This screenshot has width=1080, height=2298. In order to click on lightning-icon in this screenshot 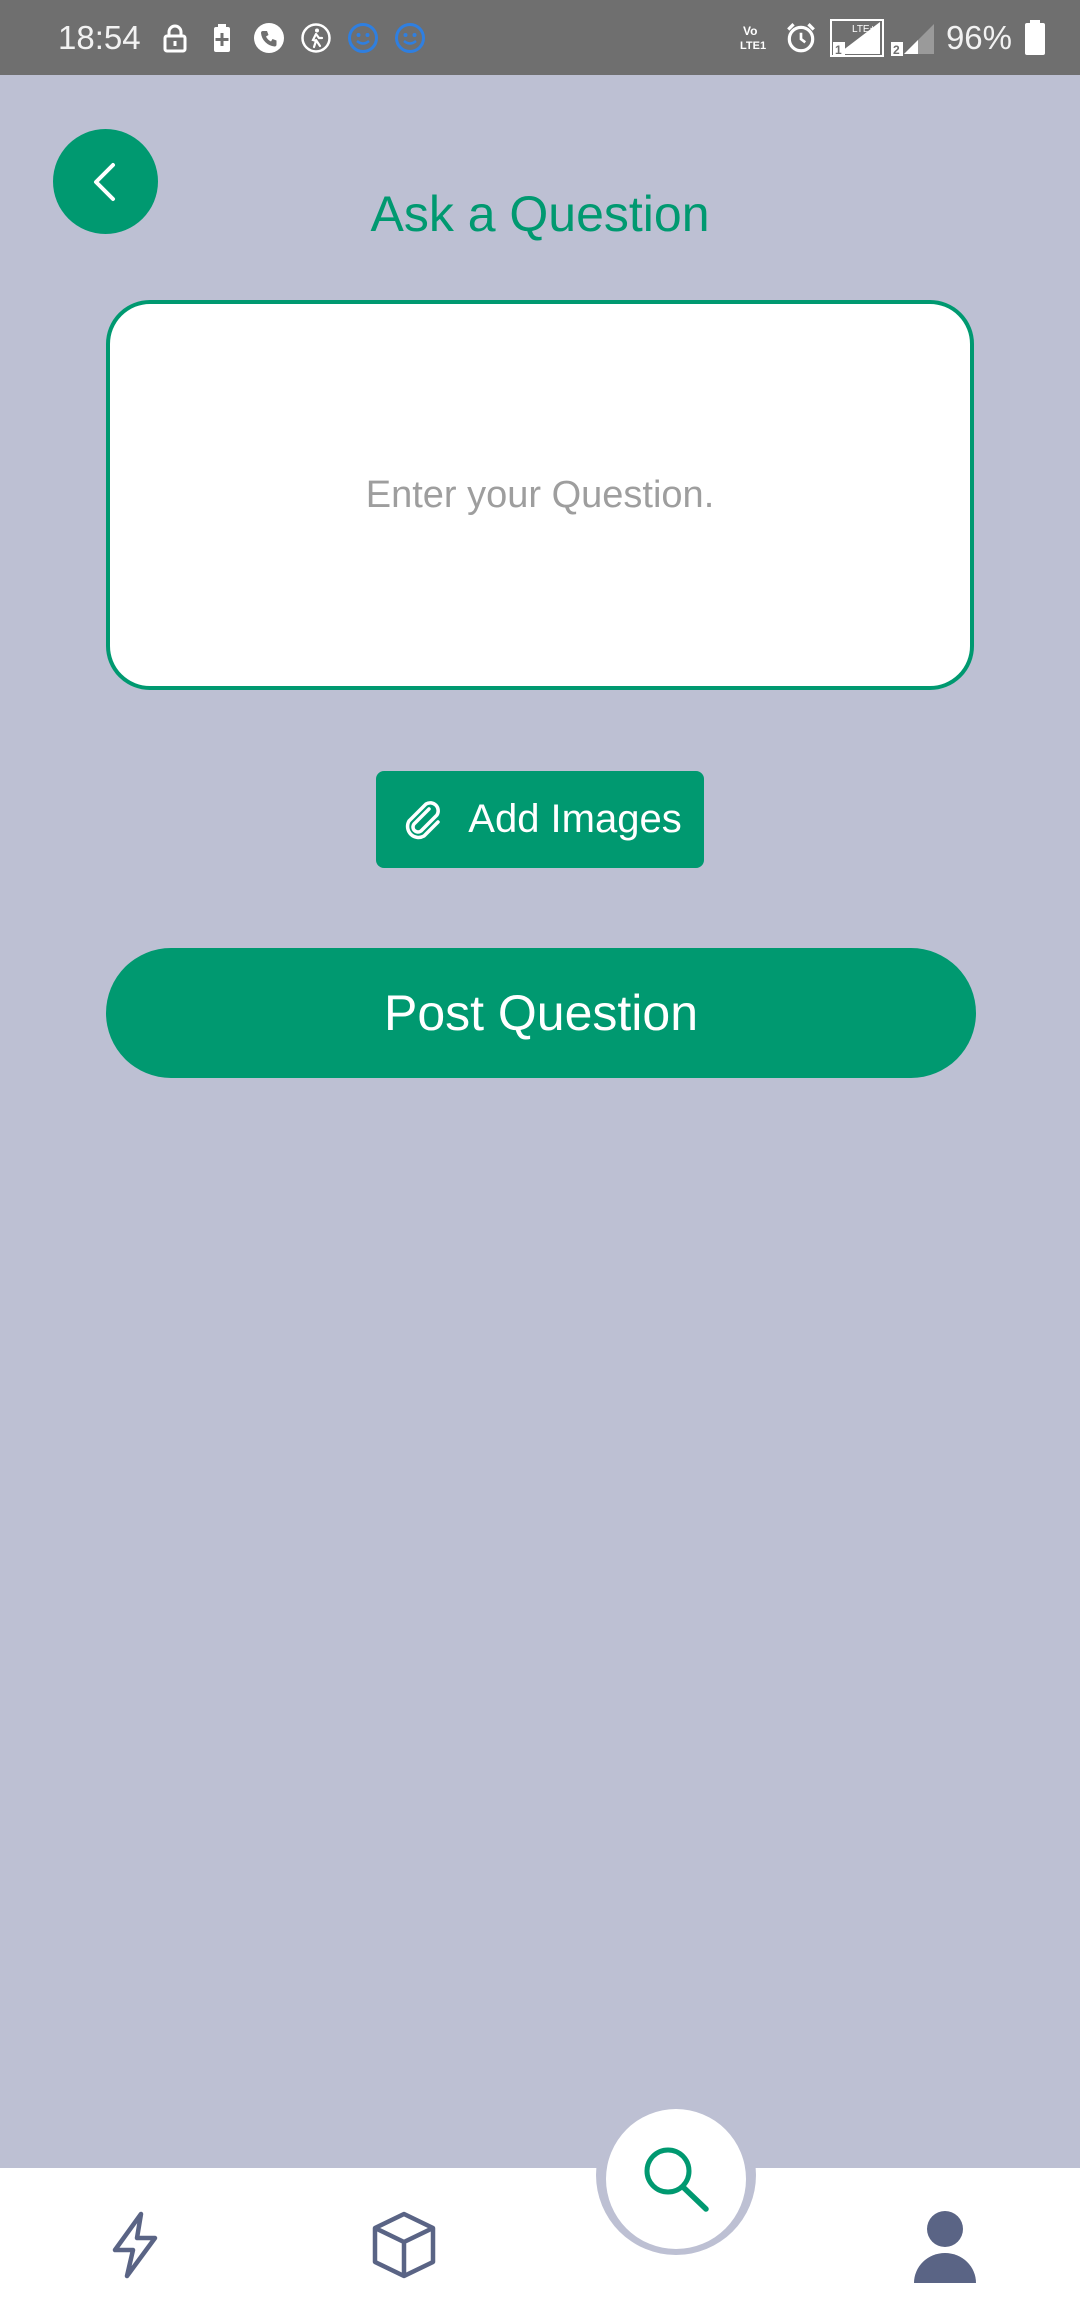, I will do `click(135, 2245)`.